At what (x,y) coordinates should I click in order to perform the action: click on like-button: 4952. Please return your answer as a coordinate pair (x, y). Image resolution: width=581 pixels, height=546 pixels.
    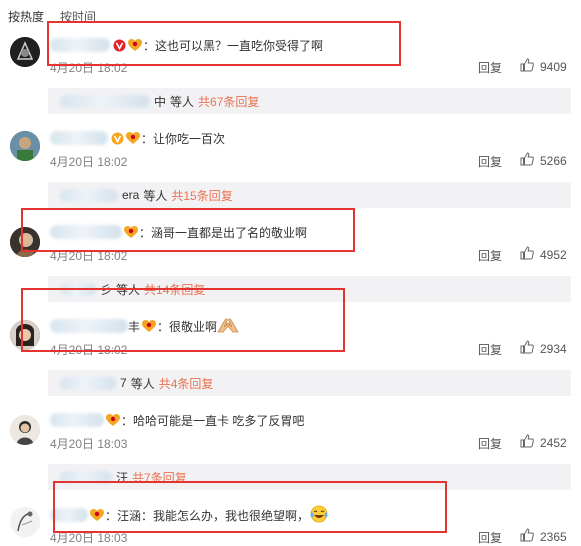
    Looking at the image, I should click on (543, 254).